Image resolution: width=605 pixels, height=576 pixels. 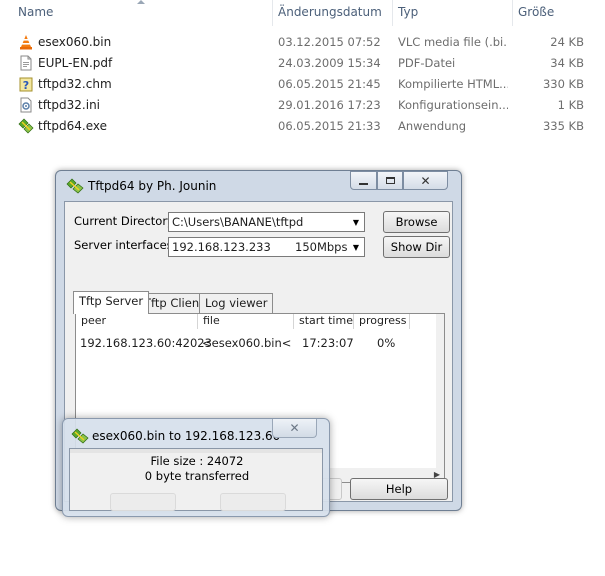 What do you see at coordinates (386, 343) in the screenshot?
I see `row-progress: 0%` at bounding box center [386, 343].